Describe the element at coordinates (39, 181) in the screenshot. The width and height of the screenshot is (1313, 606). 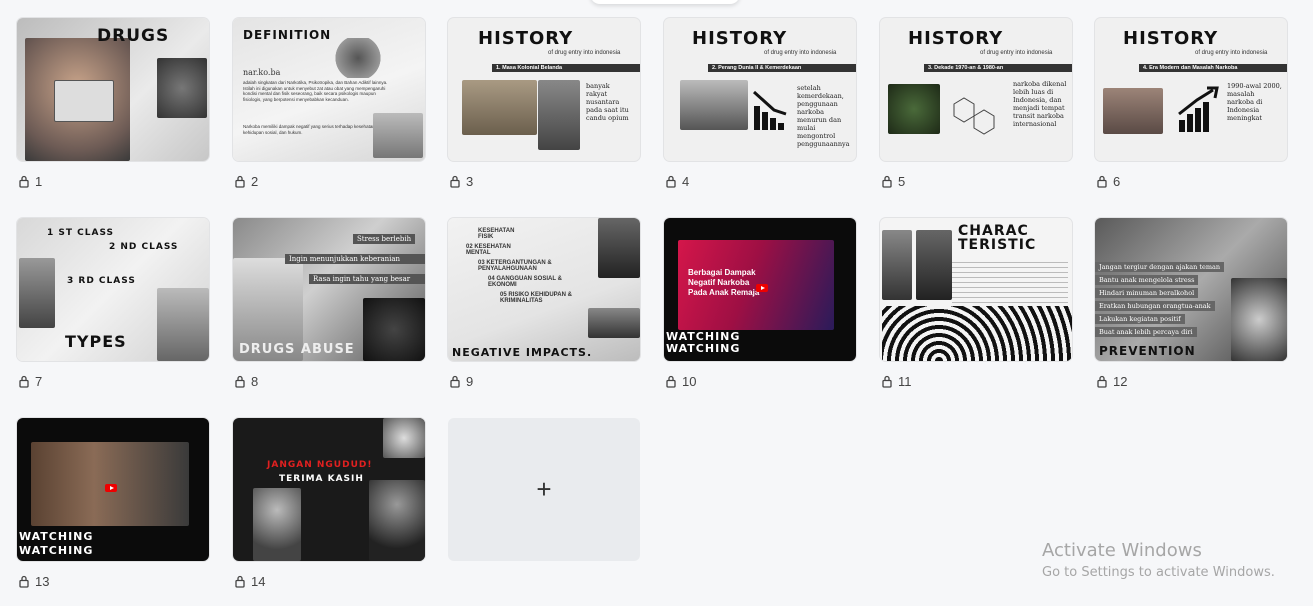
I see `slide-number: 1` at that location.